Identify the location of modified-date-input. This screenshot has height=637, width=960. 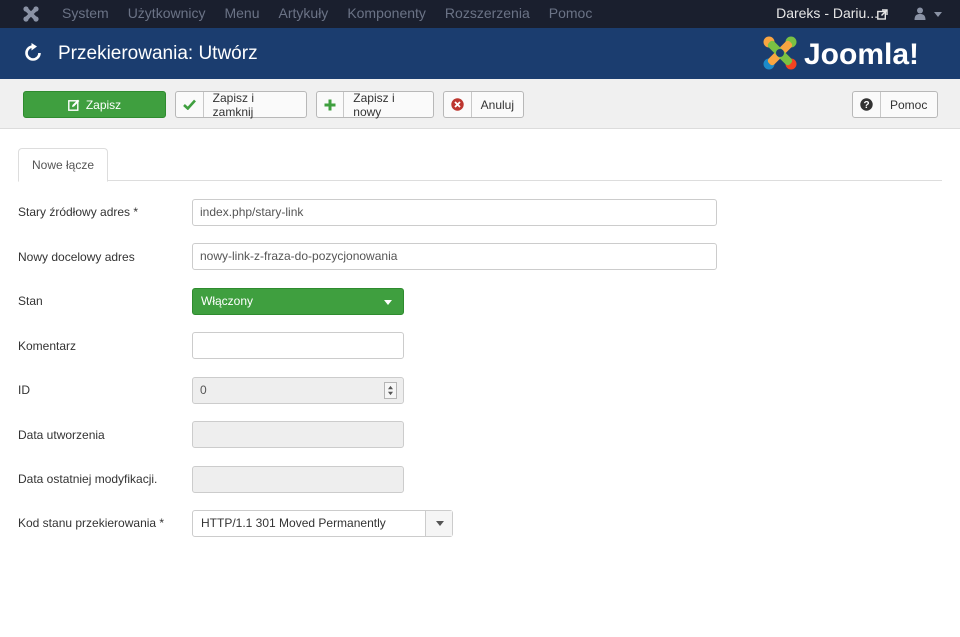
(298, 479).